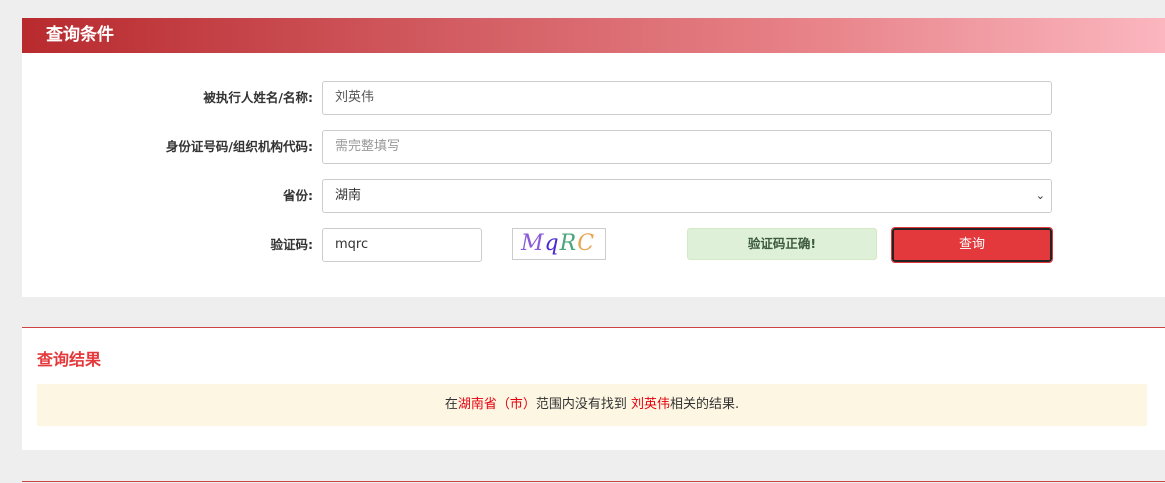 The image size is (1165, 483). Describe the element at coordinates (451, 404) in the screenshot. I see `msg-prefix: 在` at that location.